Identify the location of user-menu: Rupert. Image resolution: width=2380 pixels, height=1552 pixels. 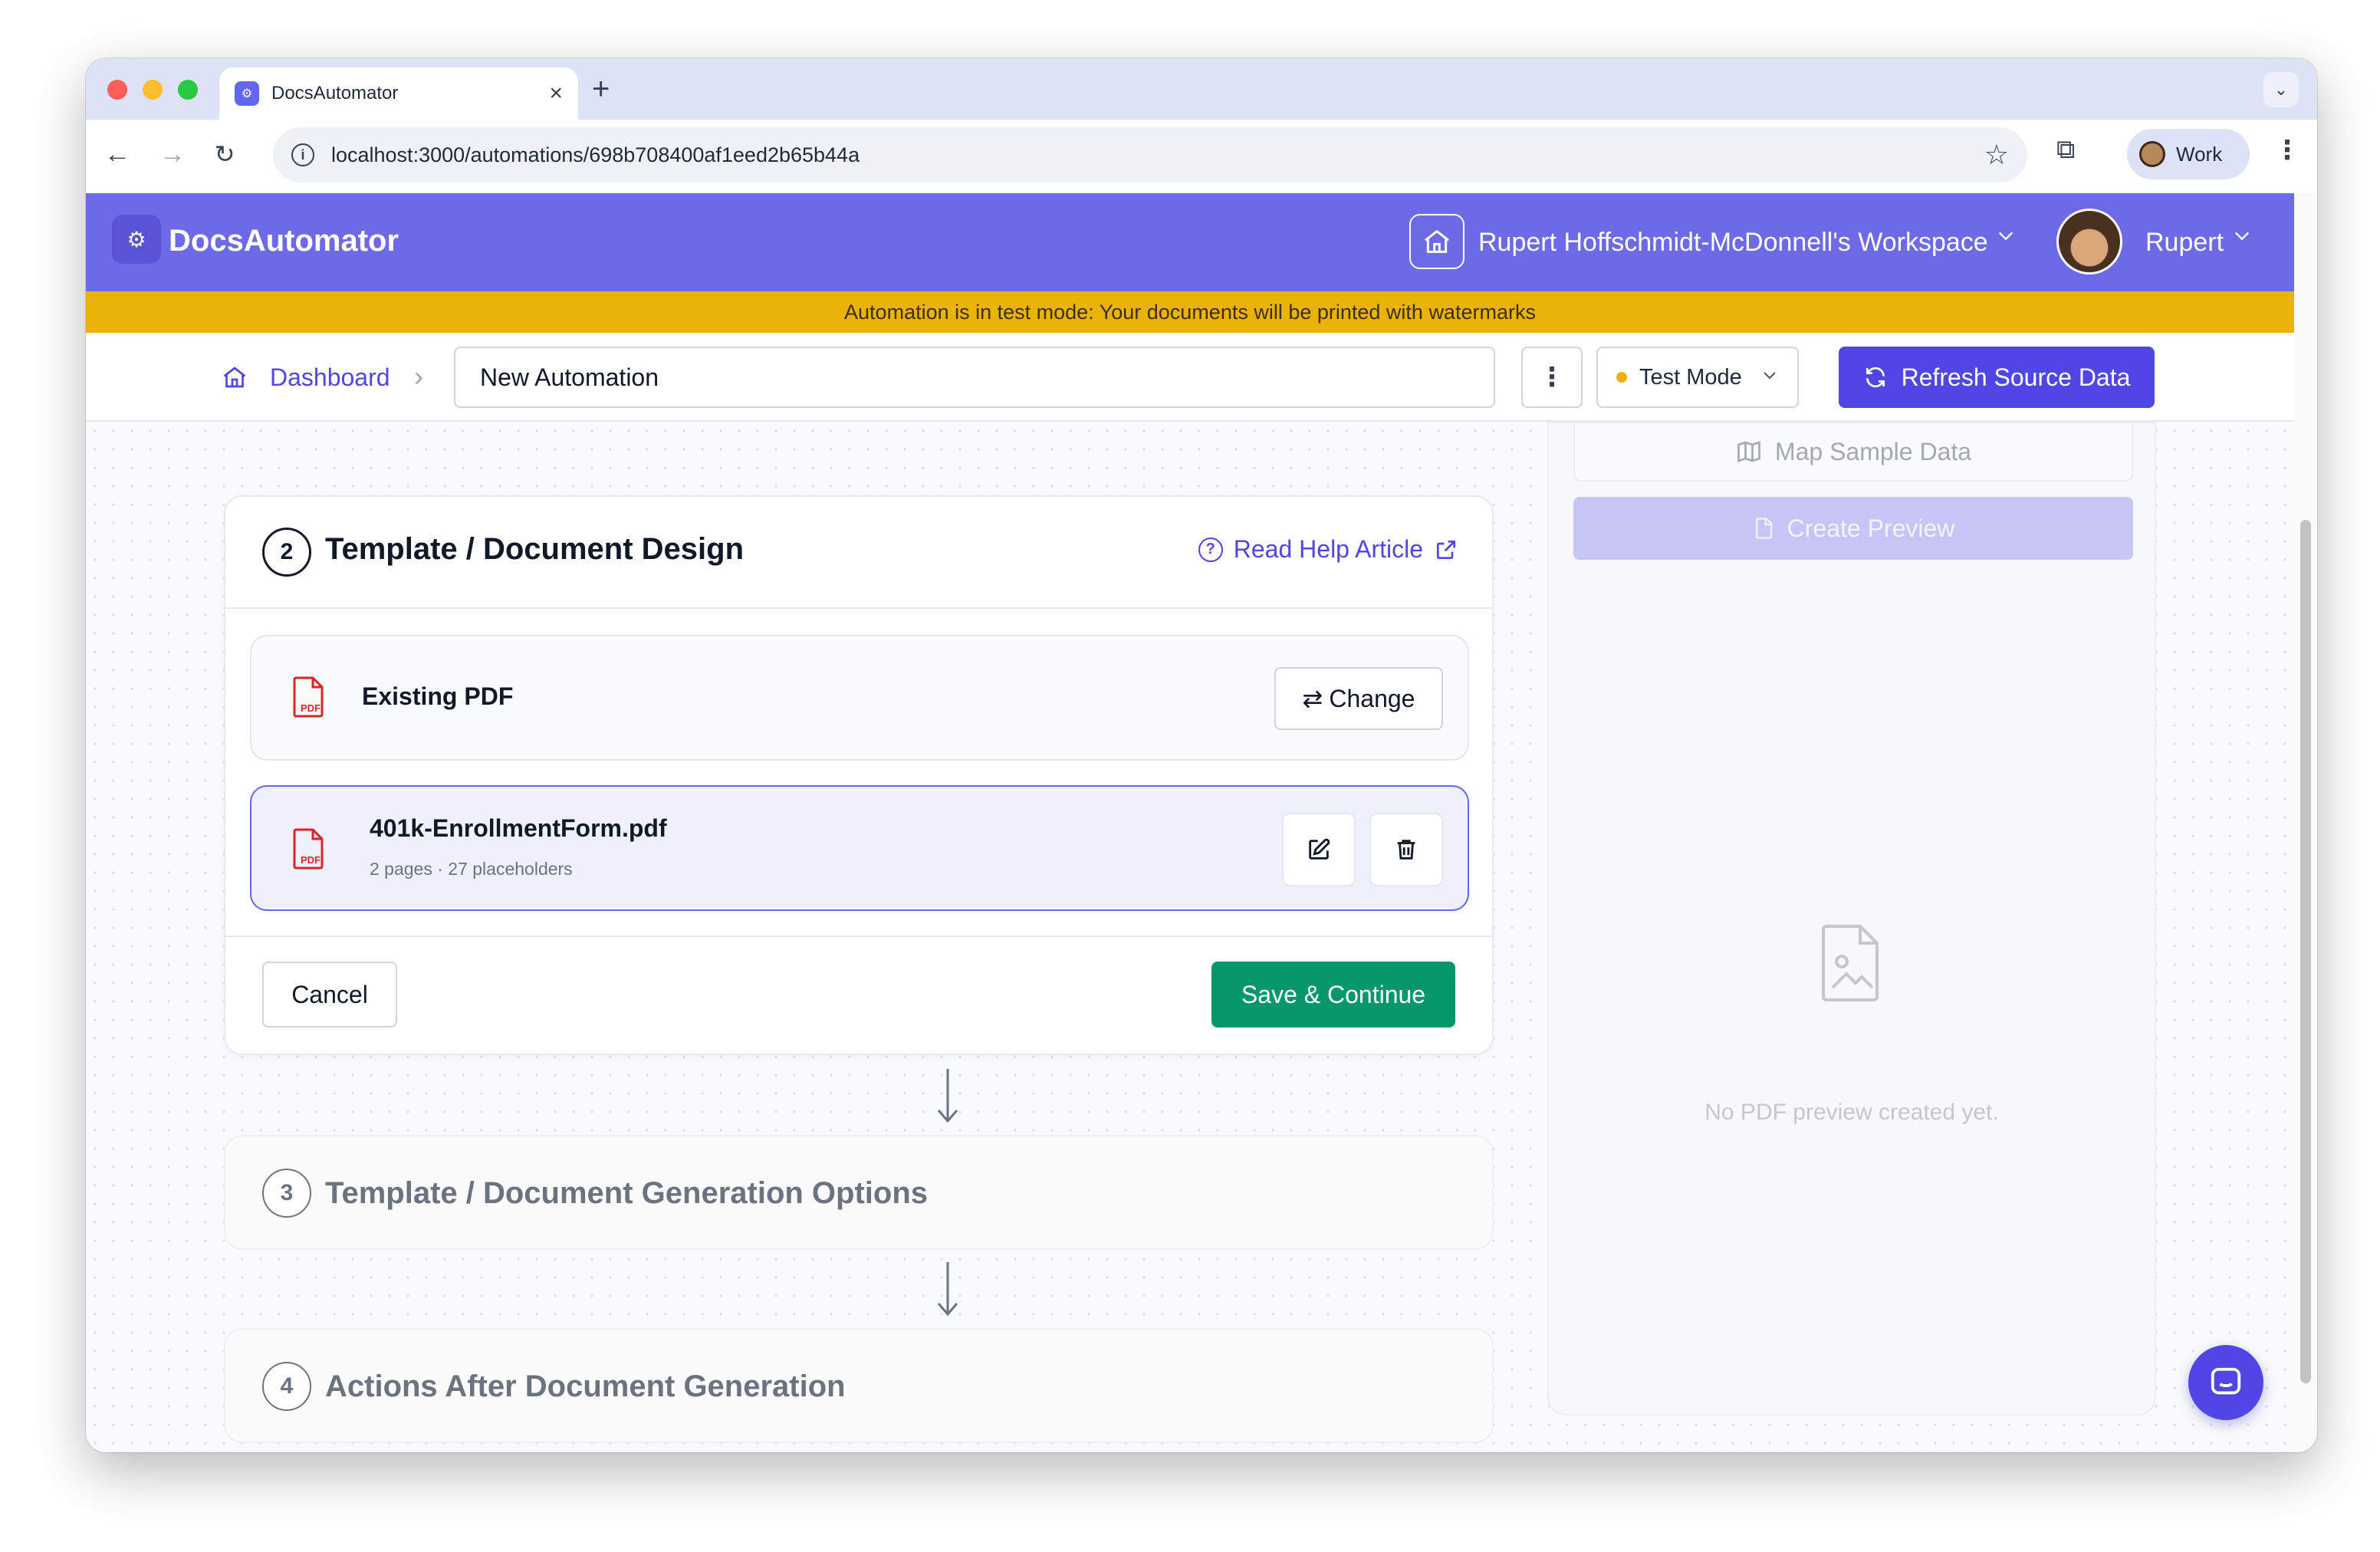
(2184, 243).